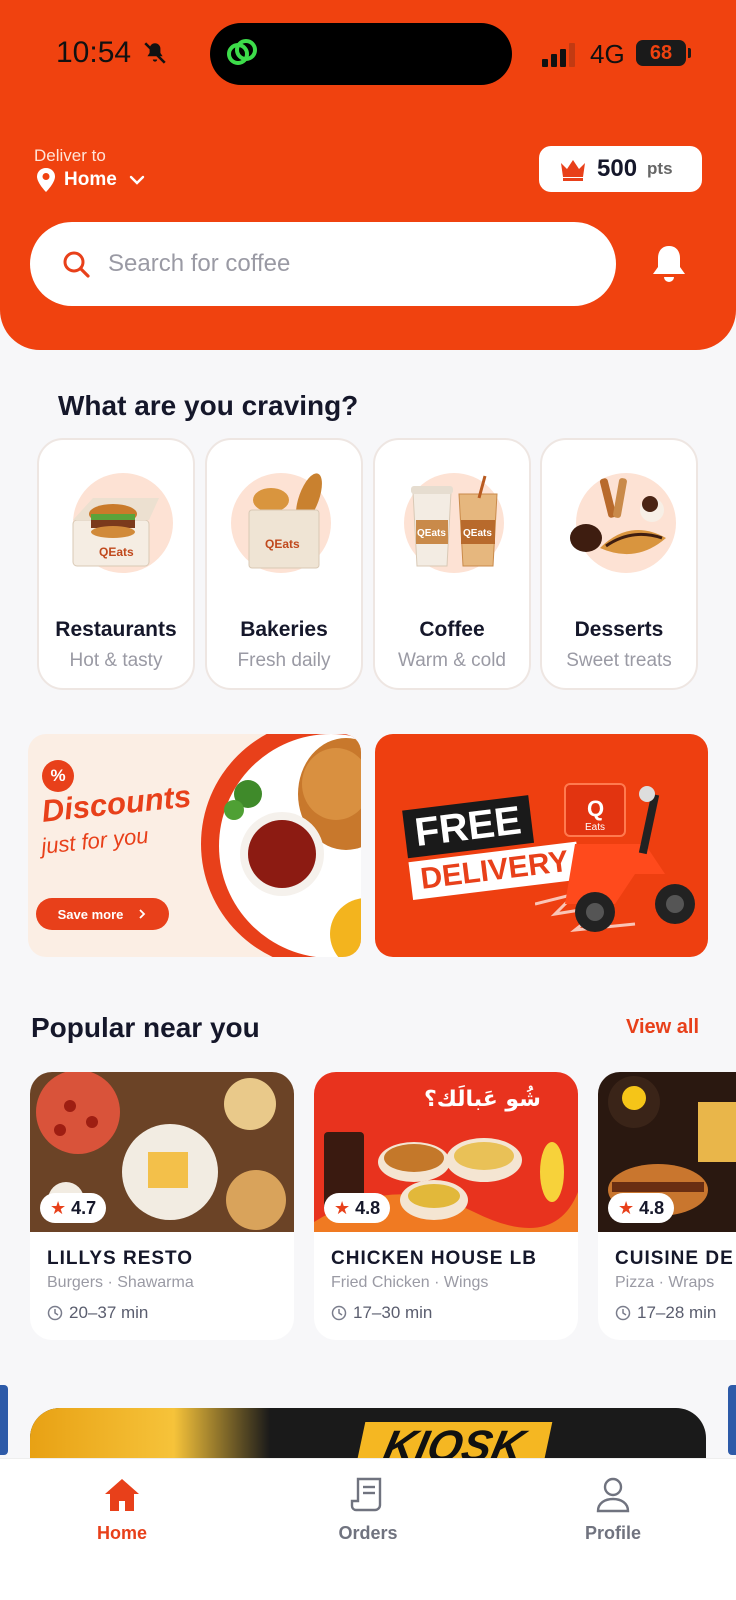  What do you see at coordinates (84, 1207) in the screenshot?
I see `rating-value: 4.7` at bounding box center [84, 1207].